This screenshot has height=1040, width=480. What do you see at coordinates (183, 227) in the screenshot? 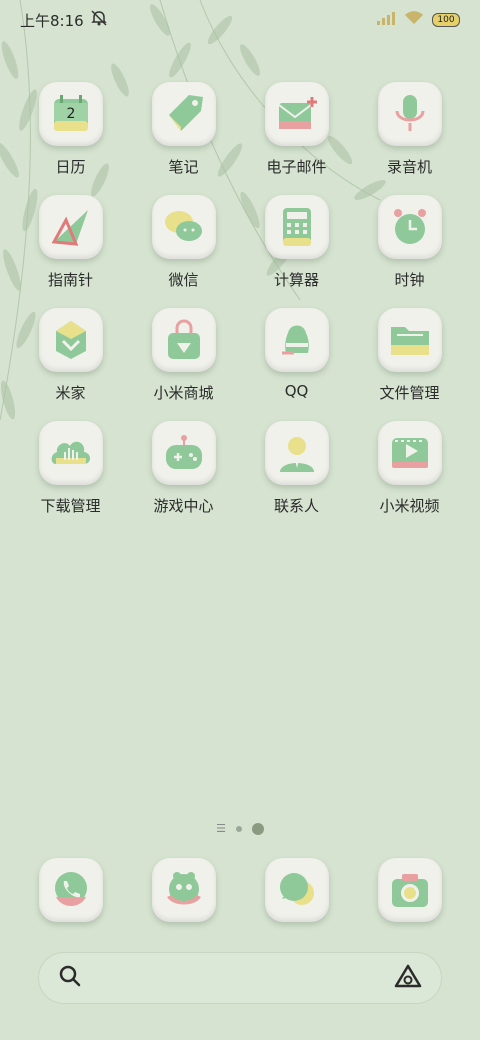
I see `wechat-icon` at bounding box center [183, 227].